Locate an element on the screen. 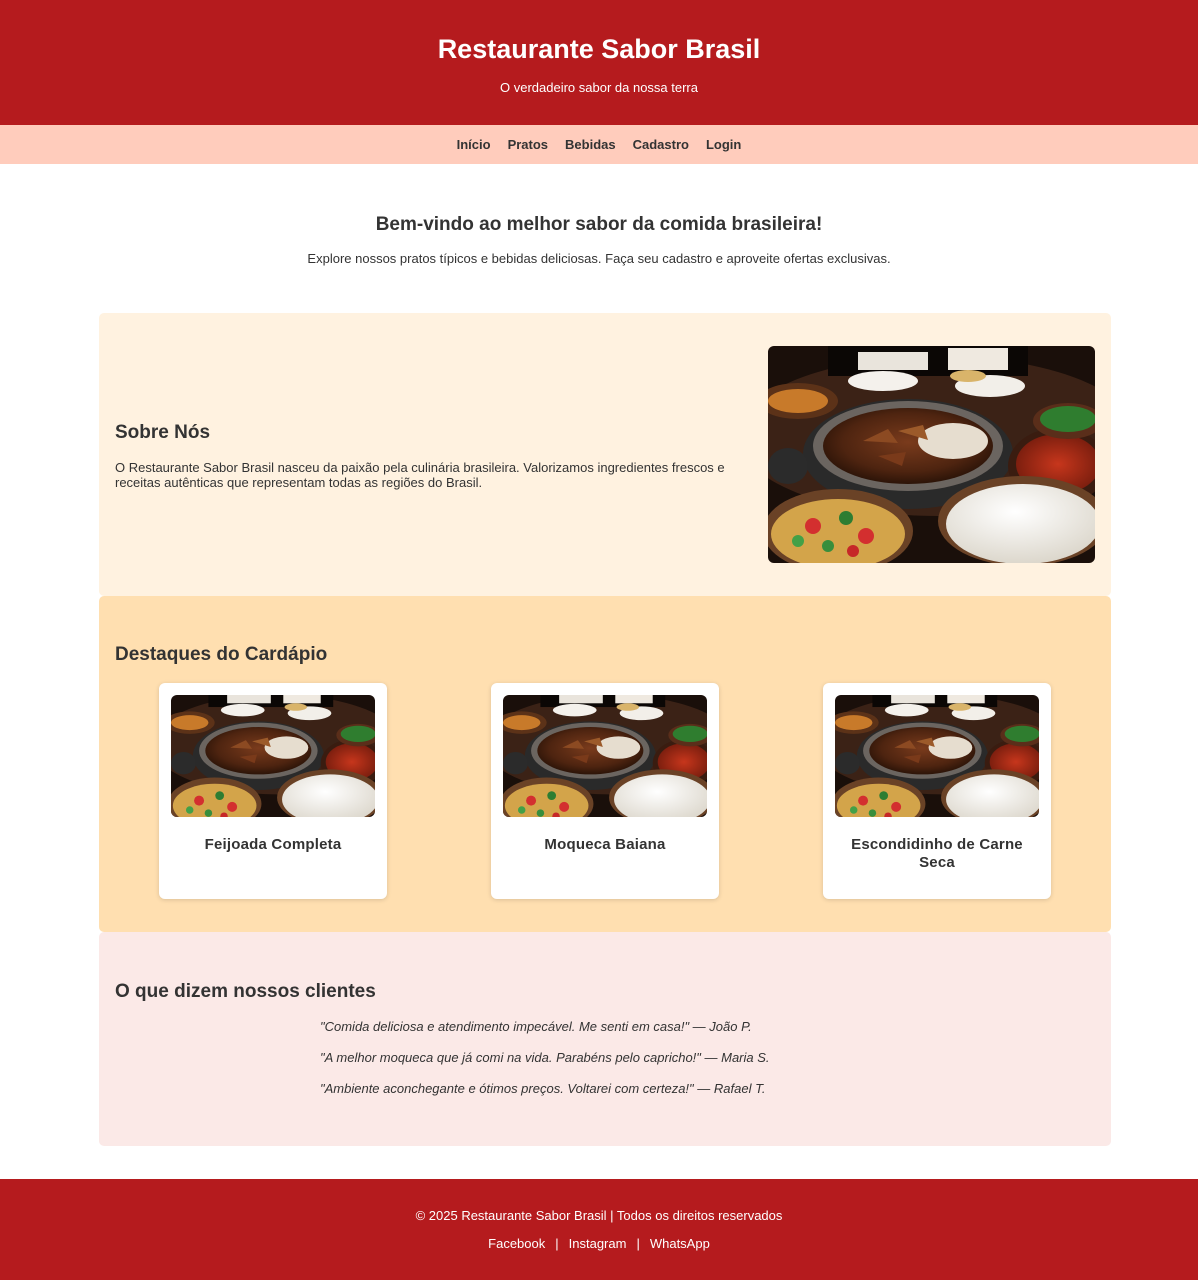 This screenshot has height=1280, width=1198. menu-heading: Destaques do Cardápio is located at coordinates (221, 654).